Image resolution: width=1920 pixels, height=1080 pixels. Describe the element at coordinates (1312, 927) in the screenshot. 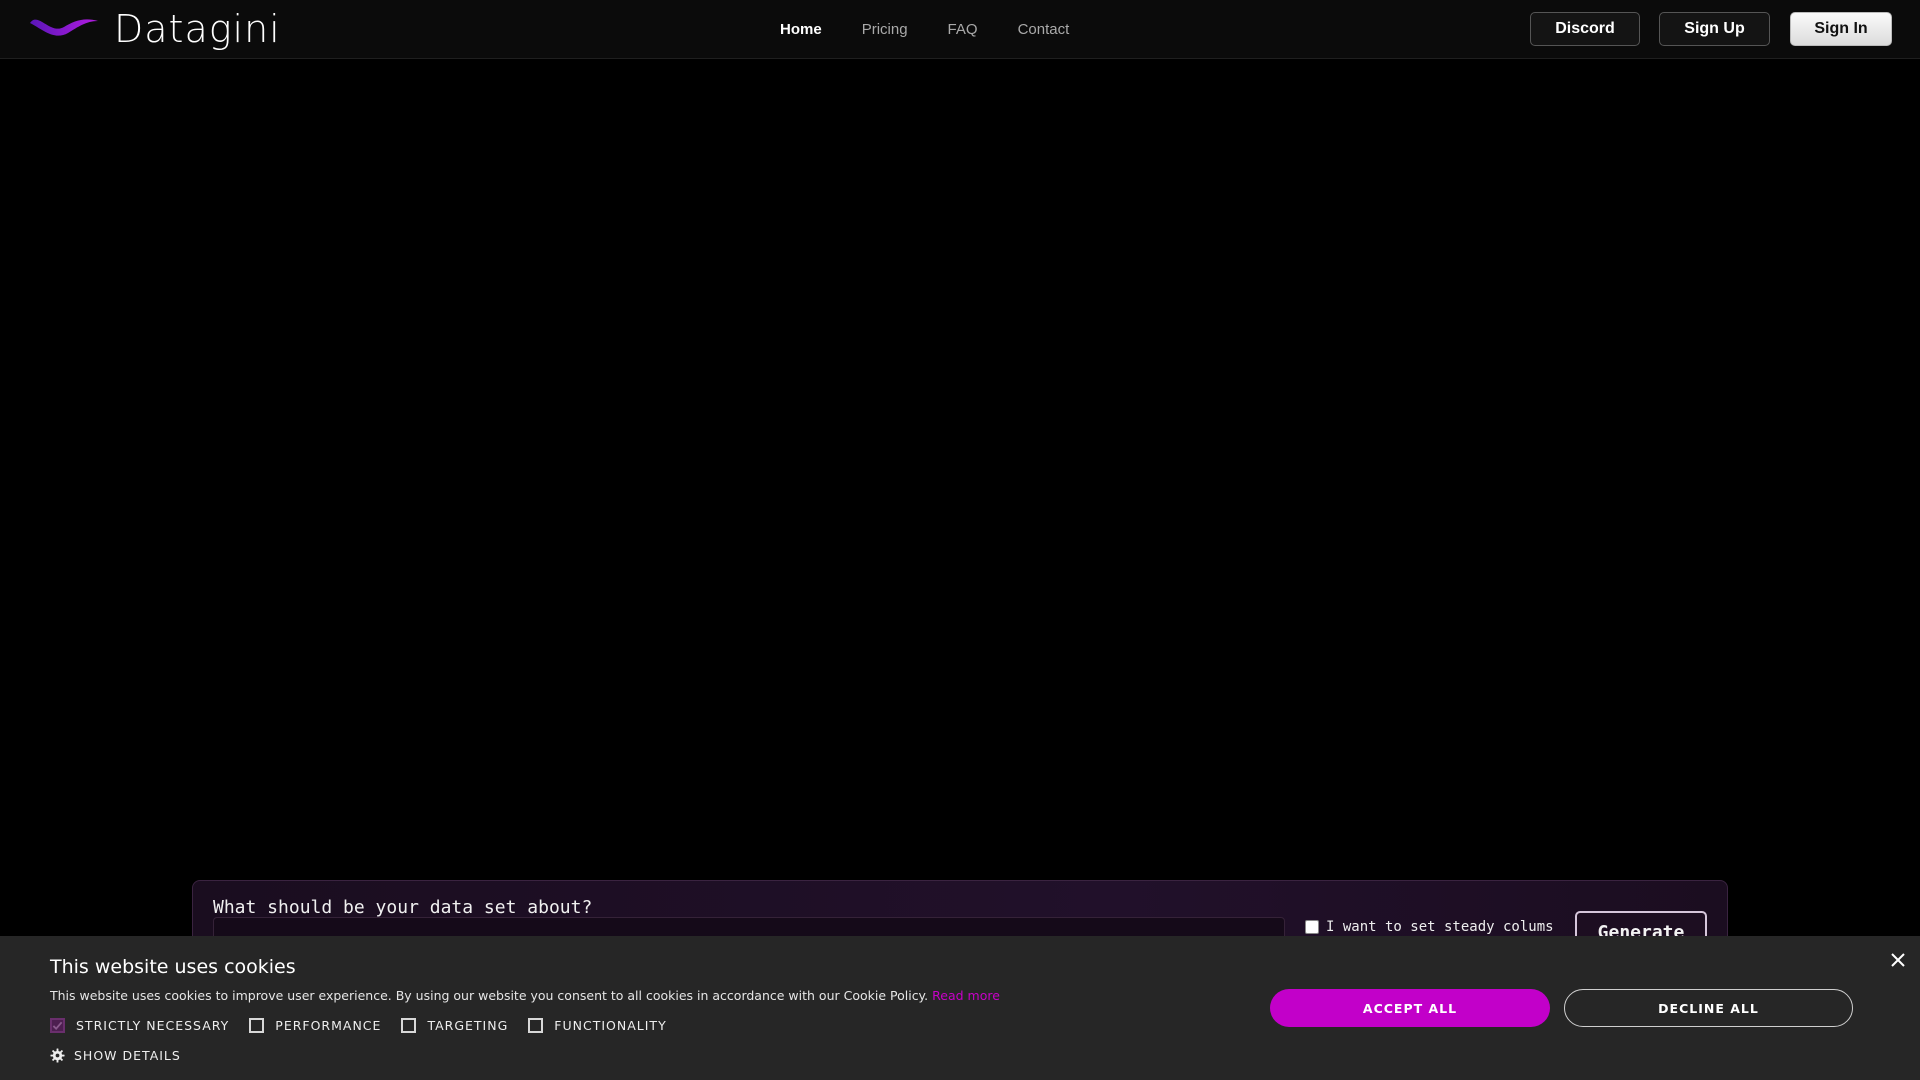

I see `steady-columns-checkbox` at that location.